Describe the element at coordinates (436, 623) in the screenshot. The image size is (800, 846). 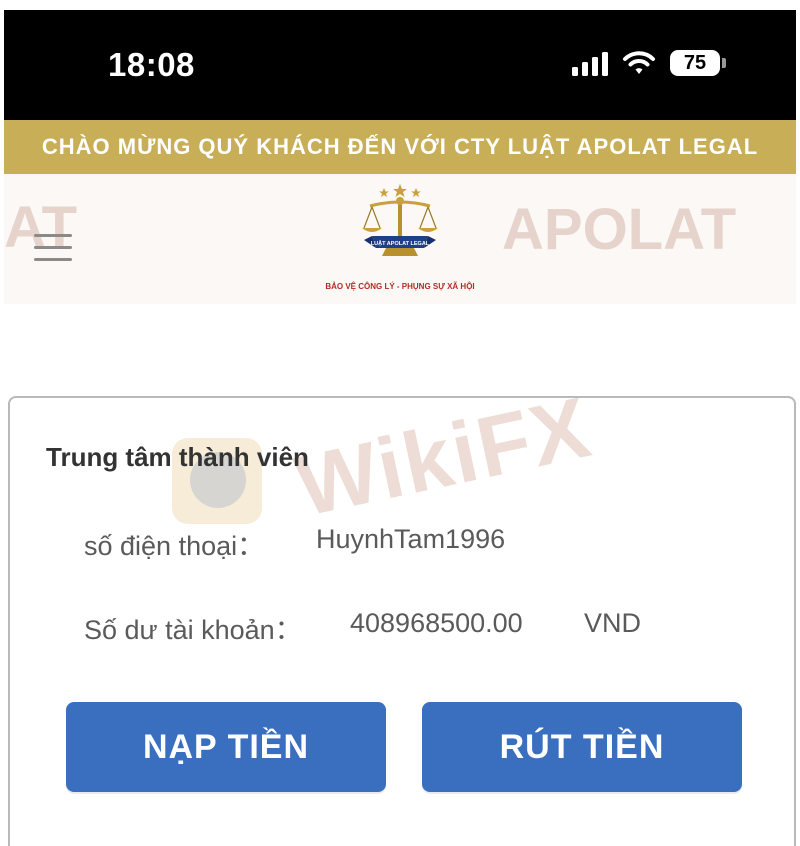
I see `balance-value: 408968500.00` at that location.